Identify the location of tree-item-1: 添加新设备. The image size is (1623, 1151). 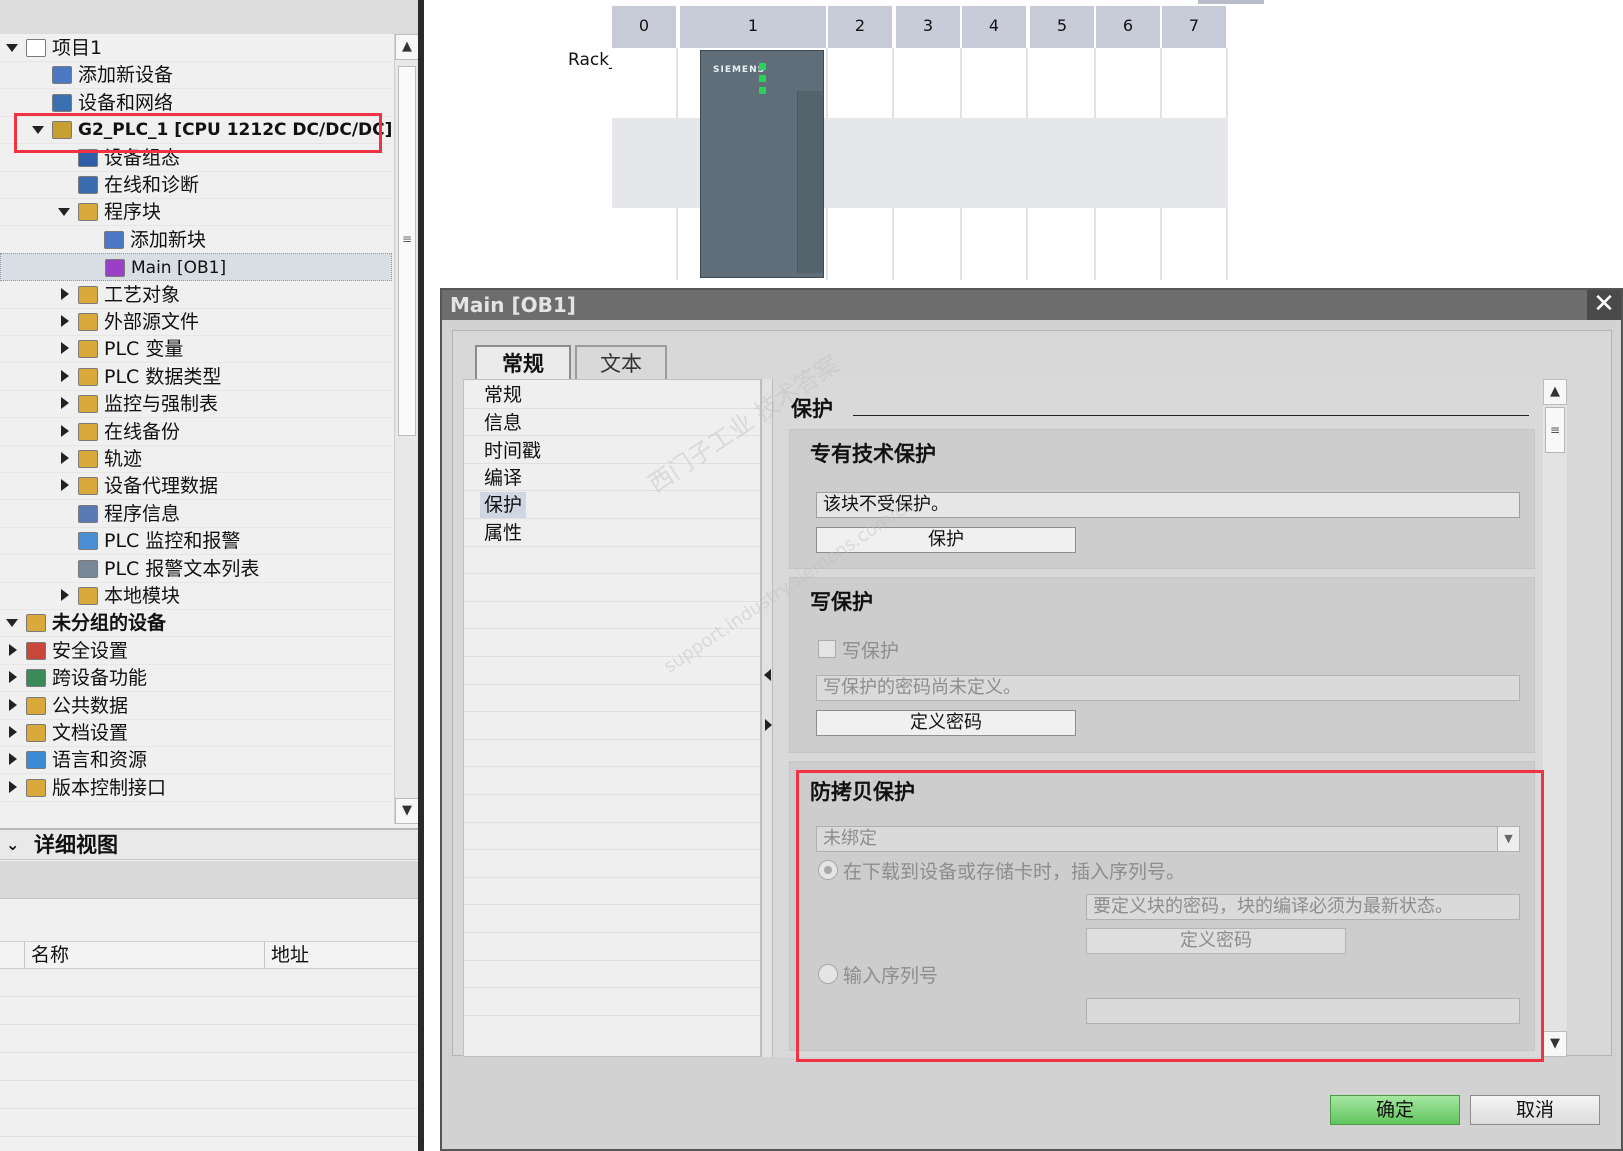
(196, 75).